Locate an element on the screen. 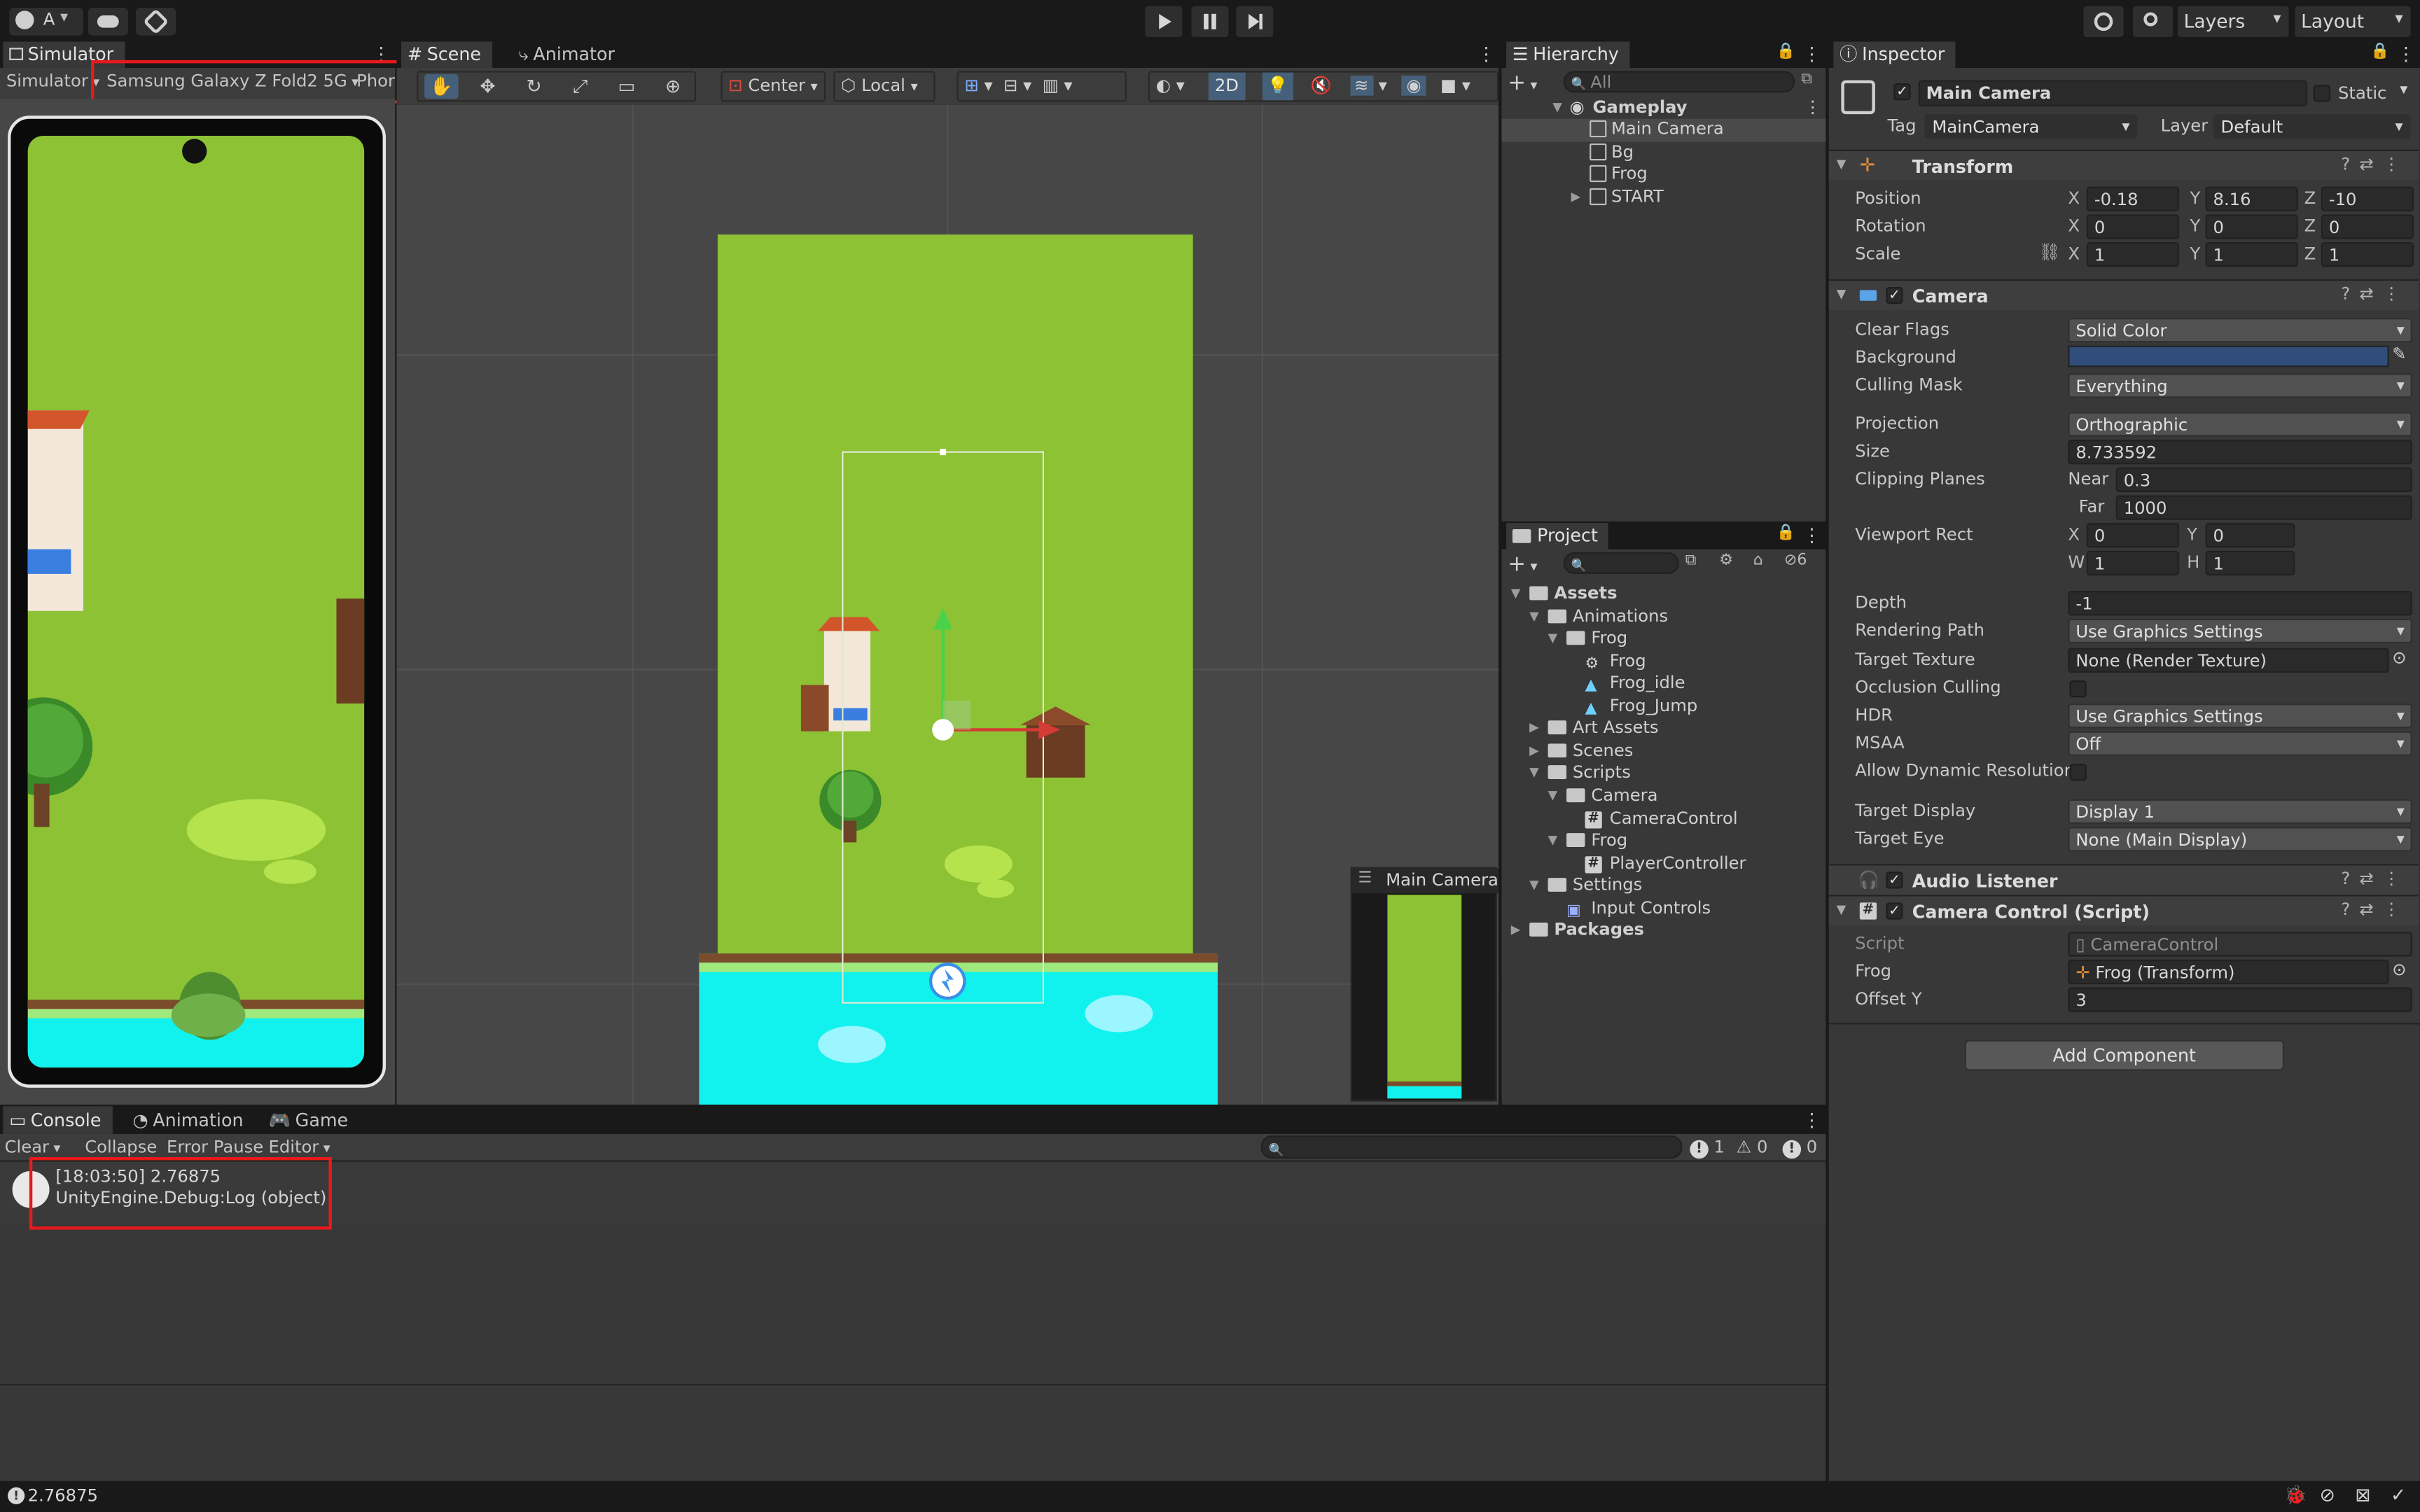 This screenshot has height=1512, width=2420. camera-control-checkbox: ✓ is located at coordinates (1894, 911).